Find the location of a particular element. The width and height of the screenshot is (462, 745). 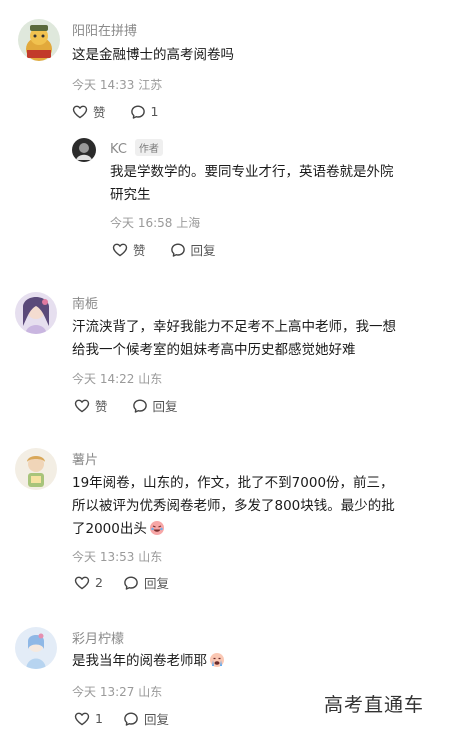

comment-line: 了2000出头 is located at coordinates (109, 529).